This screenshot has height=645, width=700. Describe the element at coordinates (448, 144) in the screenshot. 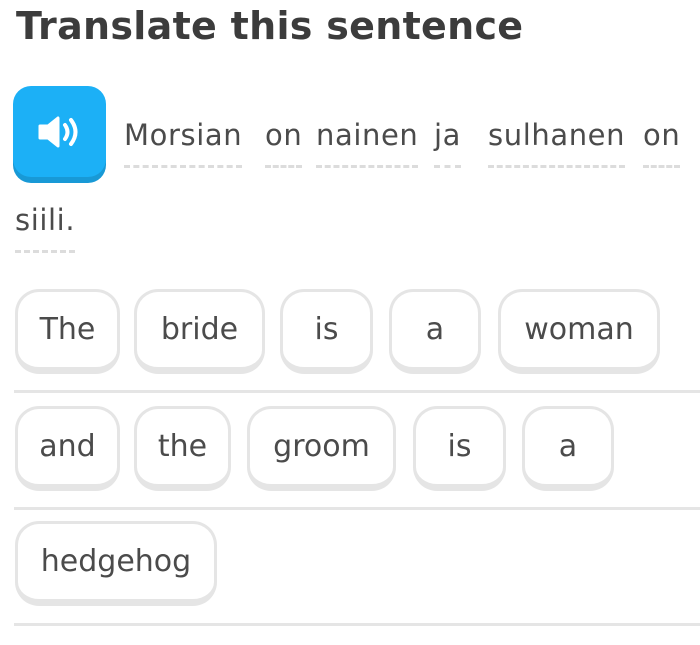

I see `prompt-word: ja` at that location.